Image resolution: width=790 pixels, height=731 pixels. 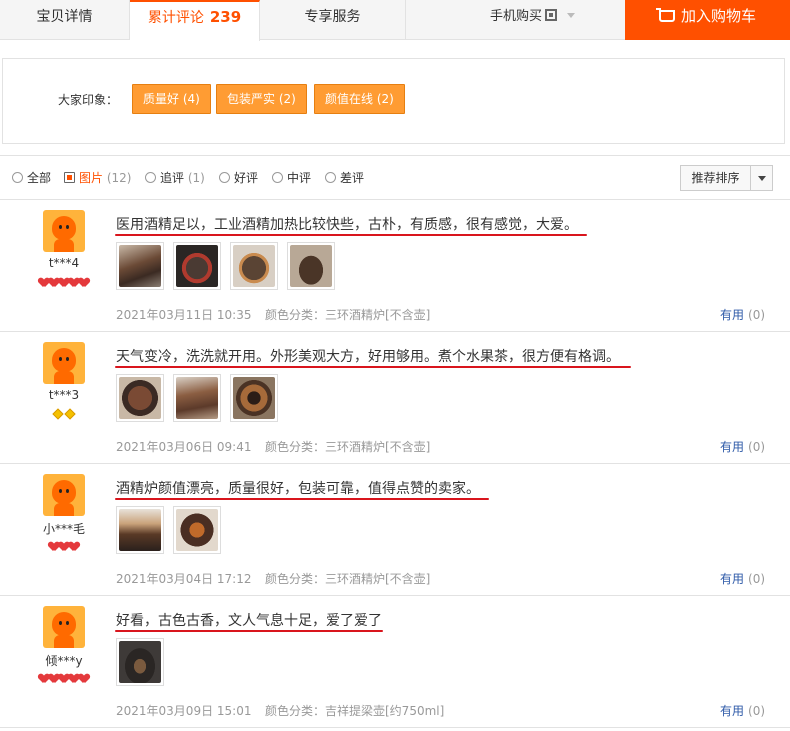 I want to click on filter-followup: 追评 (1), so click(x=175, y=177).